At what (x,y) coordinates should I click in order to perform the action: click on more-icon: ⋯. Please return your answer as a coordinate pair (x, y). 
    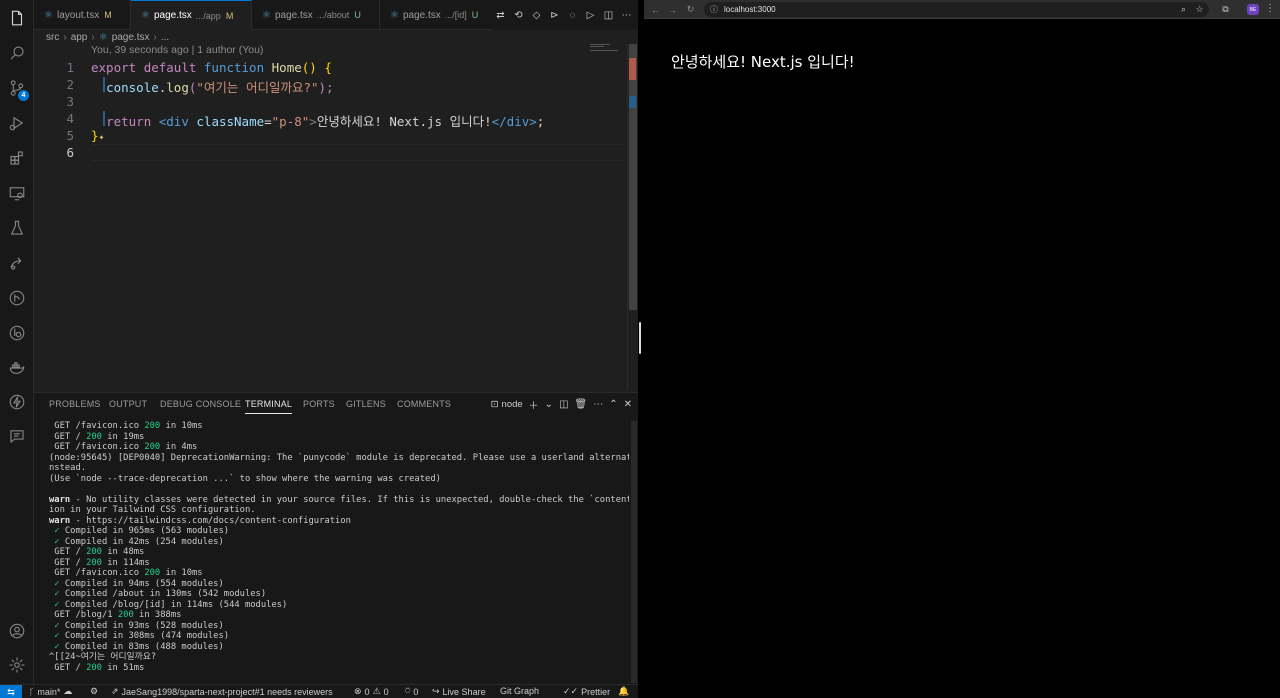
    Looking at the image, I should click on (598, 404).